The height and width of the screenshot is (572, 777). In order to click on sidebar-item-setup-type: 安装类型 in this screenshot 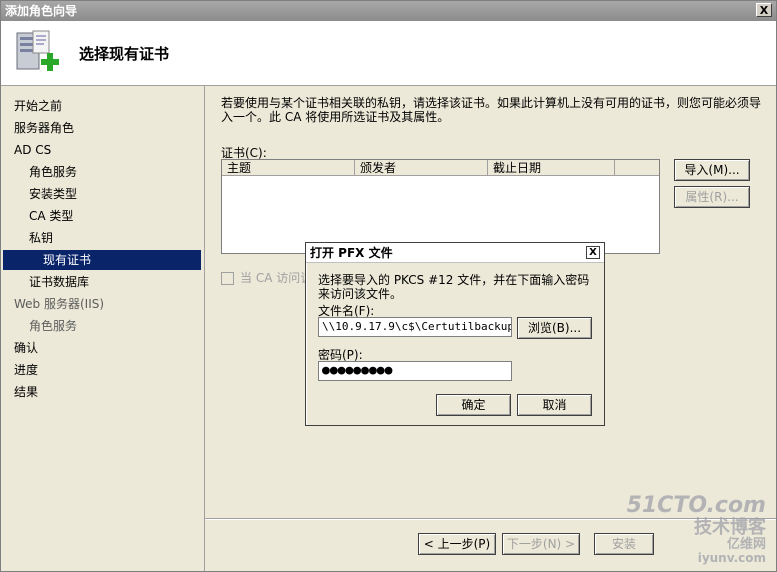, I will do `click(53, 194)`.